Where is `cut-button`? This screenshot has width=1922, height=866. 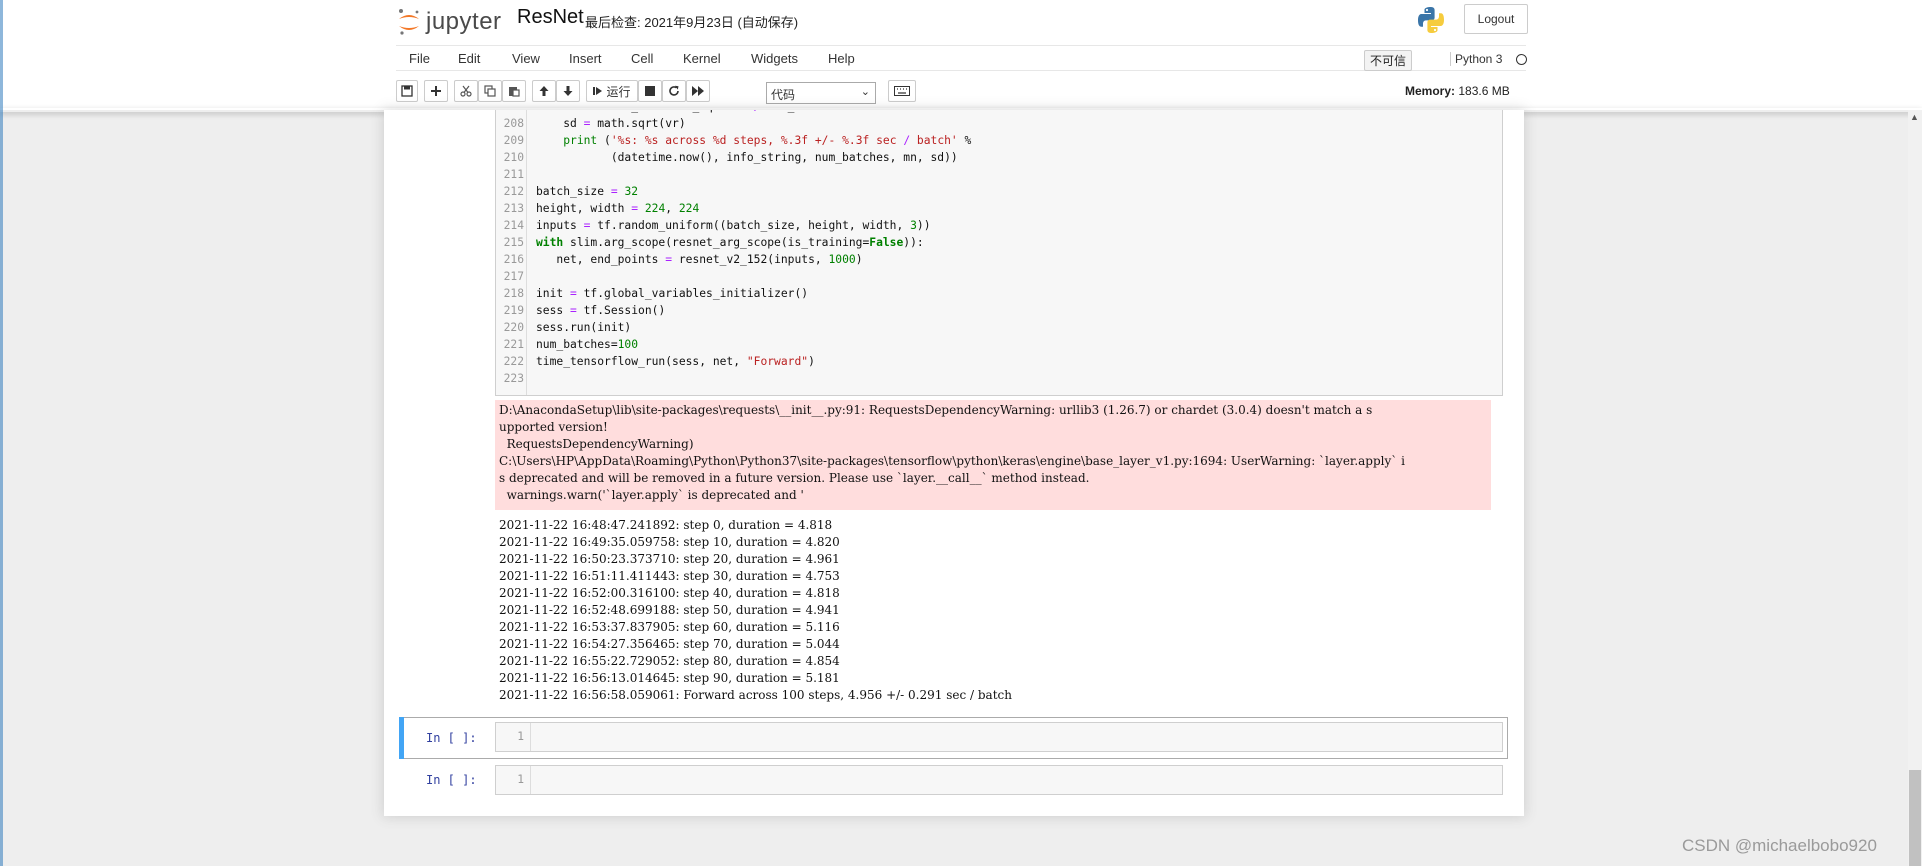
cut-button is located at coordinates (466, 91).